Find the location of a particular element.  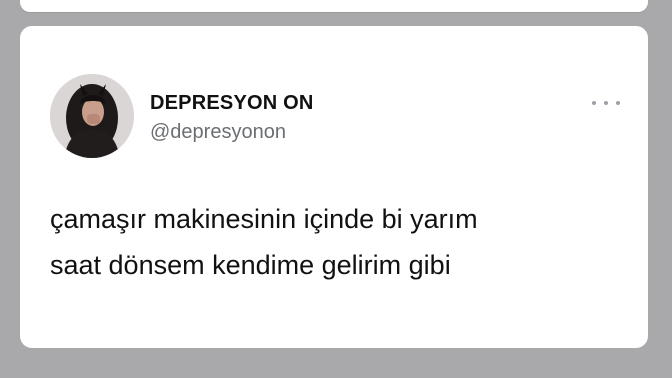

avatar is located at coordinates (92, 116).